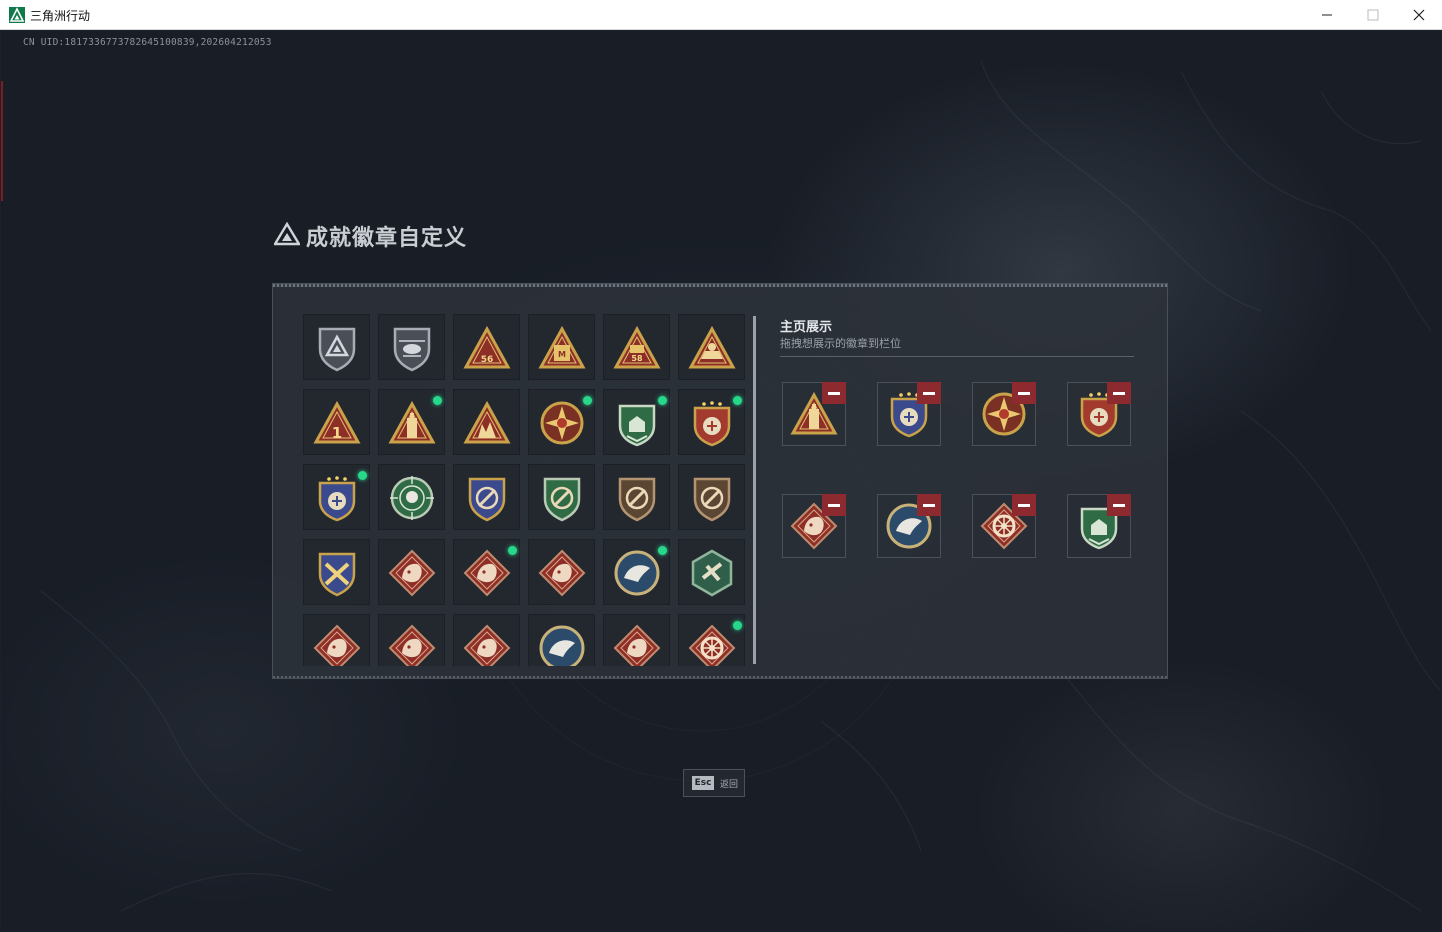  Describe the element at coordinates (2, 141) in the screenshot. I see `edge-marker` at that location.